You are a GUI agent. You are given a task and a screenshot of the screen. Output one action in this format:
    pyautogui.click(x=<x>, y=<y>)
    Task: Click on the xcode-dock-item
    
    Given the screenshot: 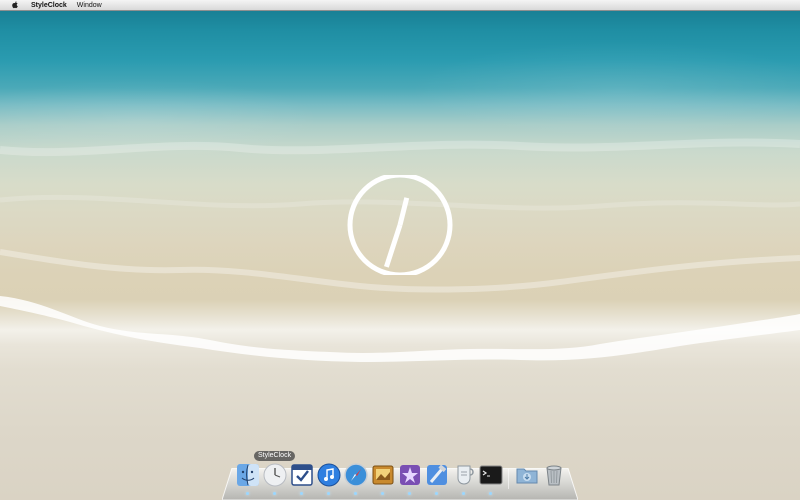 What is the action you would take?
    pyautogui.click(x=436, y=479)
    